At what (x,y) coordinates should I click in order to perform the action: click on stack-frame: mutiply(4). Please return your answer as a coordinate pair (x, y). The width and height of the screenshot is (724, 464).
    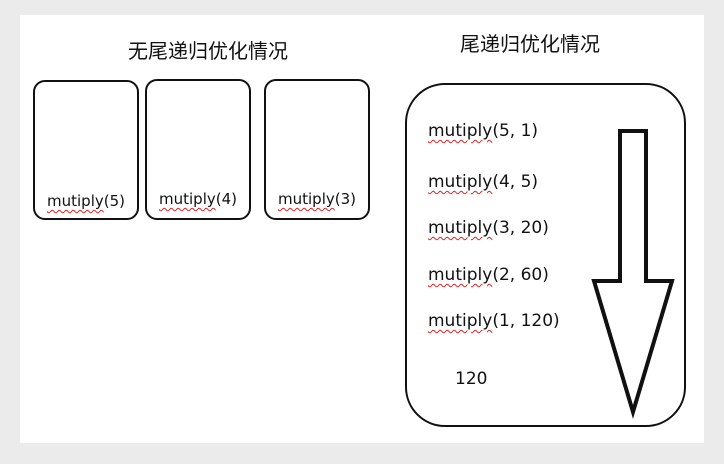
    Looking at the image, I should click on (198, 149).